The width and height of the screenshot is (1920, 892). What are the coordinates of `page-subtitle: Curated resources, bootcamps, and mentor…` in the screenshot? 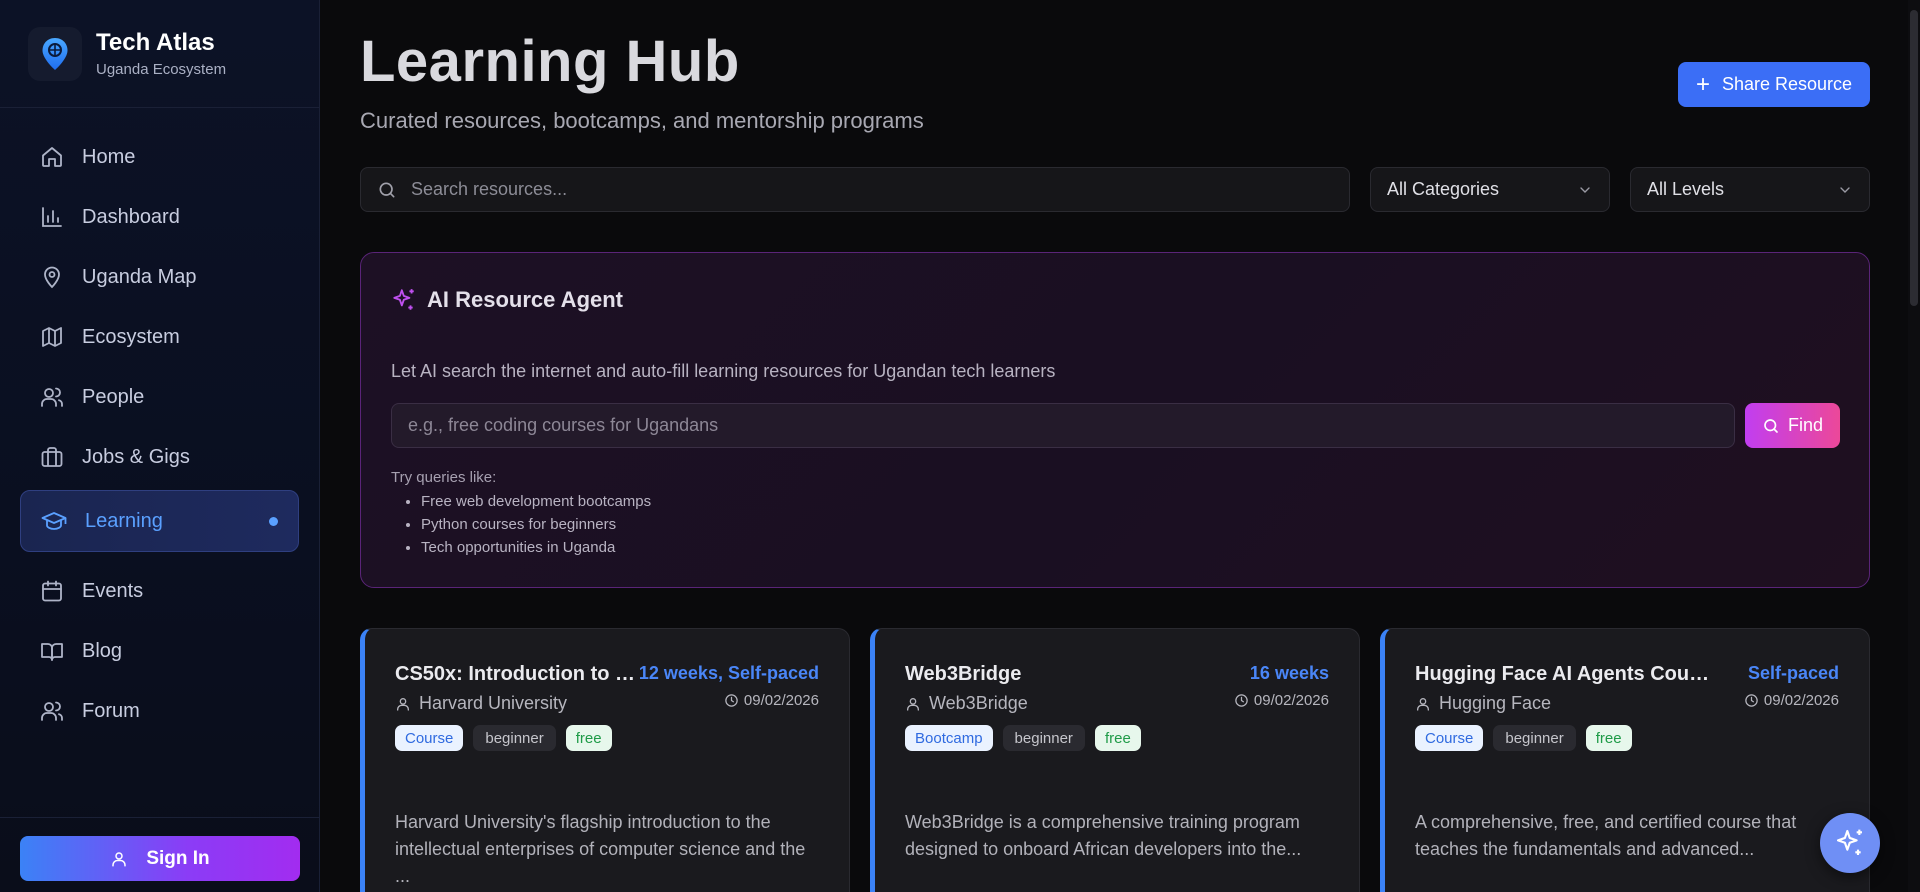 It's located at (642, 120).